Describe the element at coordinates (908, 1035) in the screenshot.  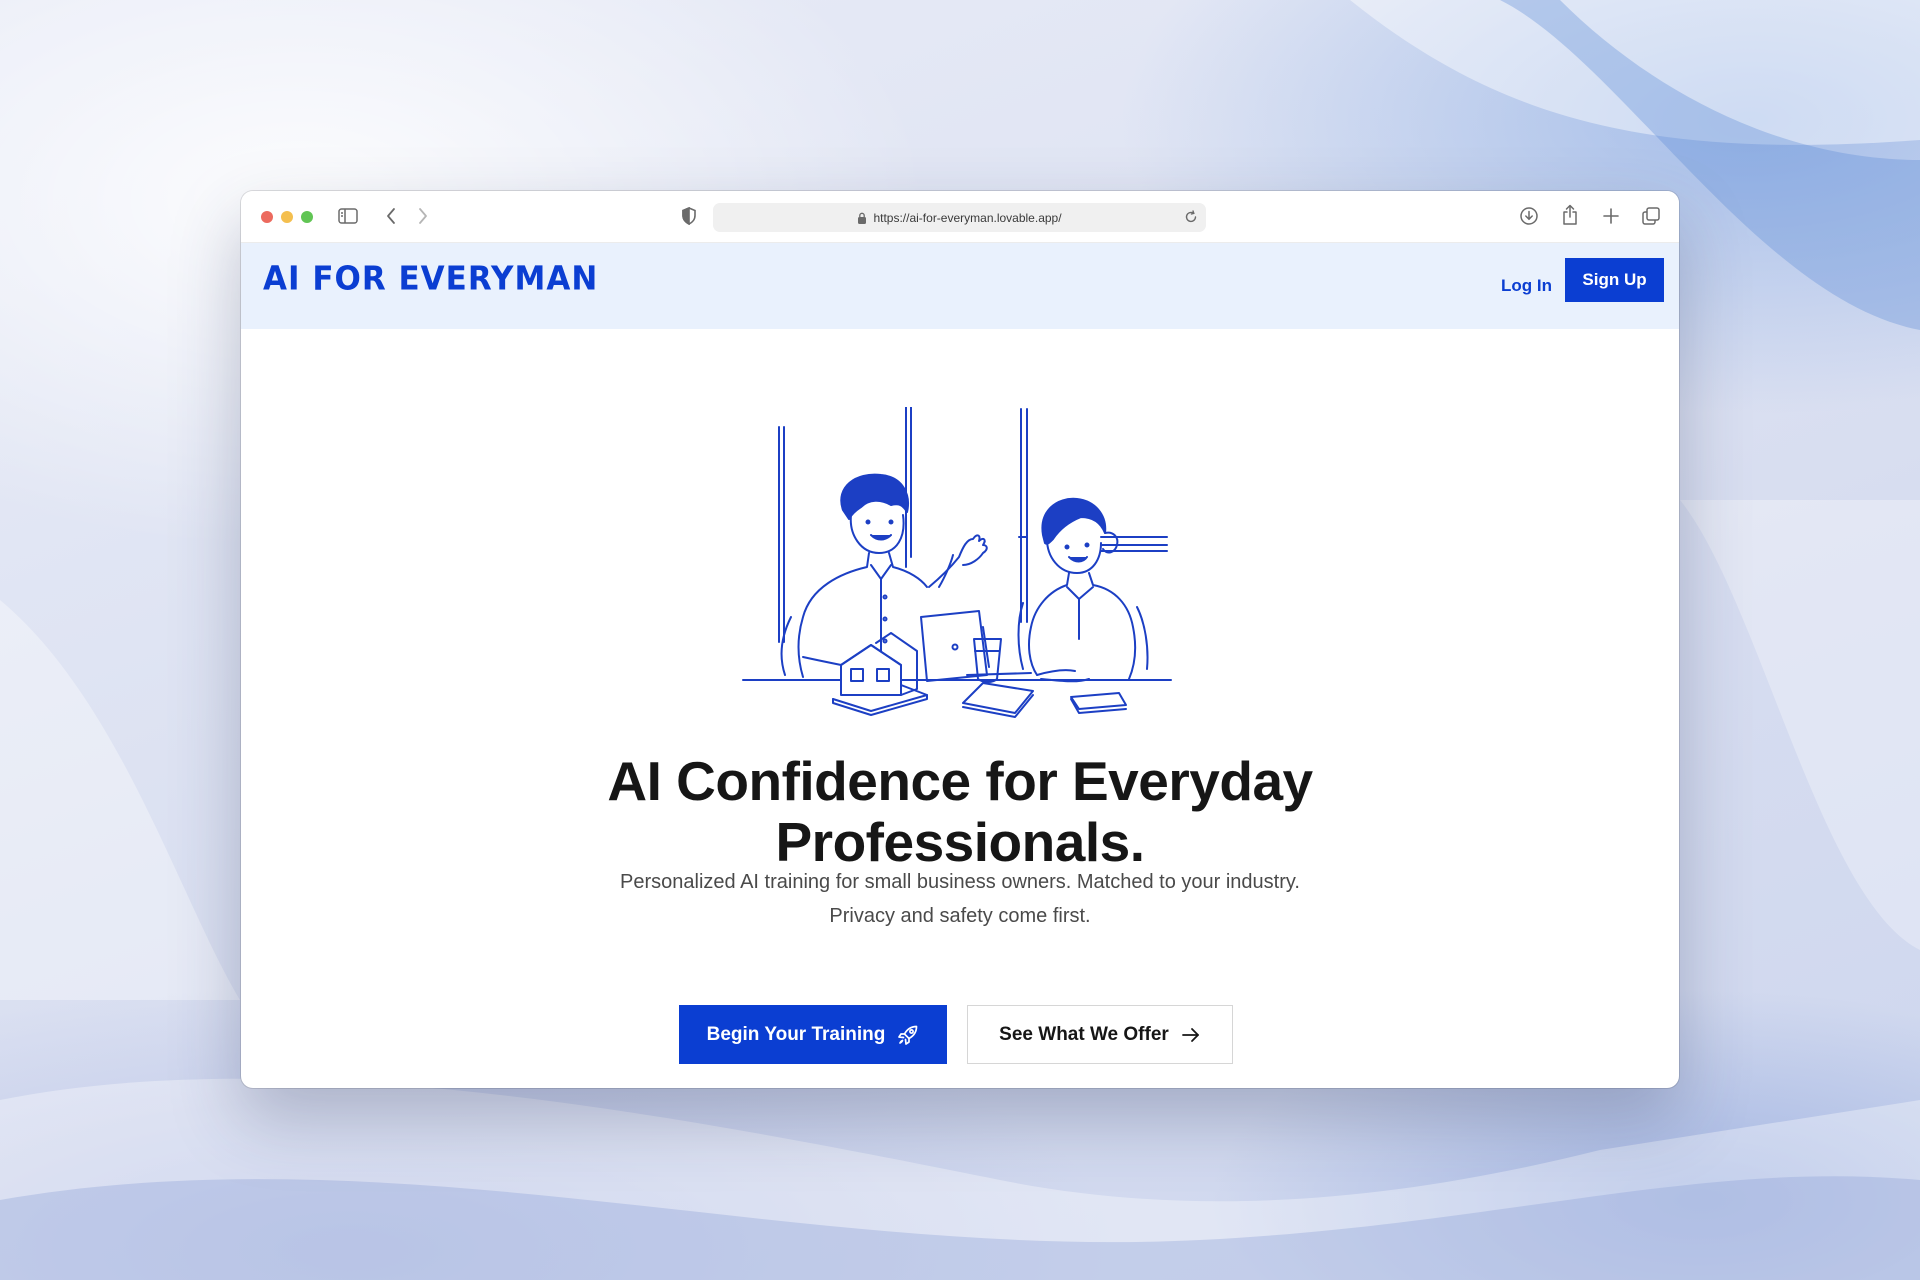
I see `rocket-icon` at that location.